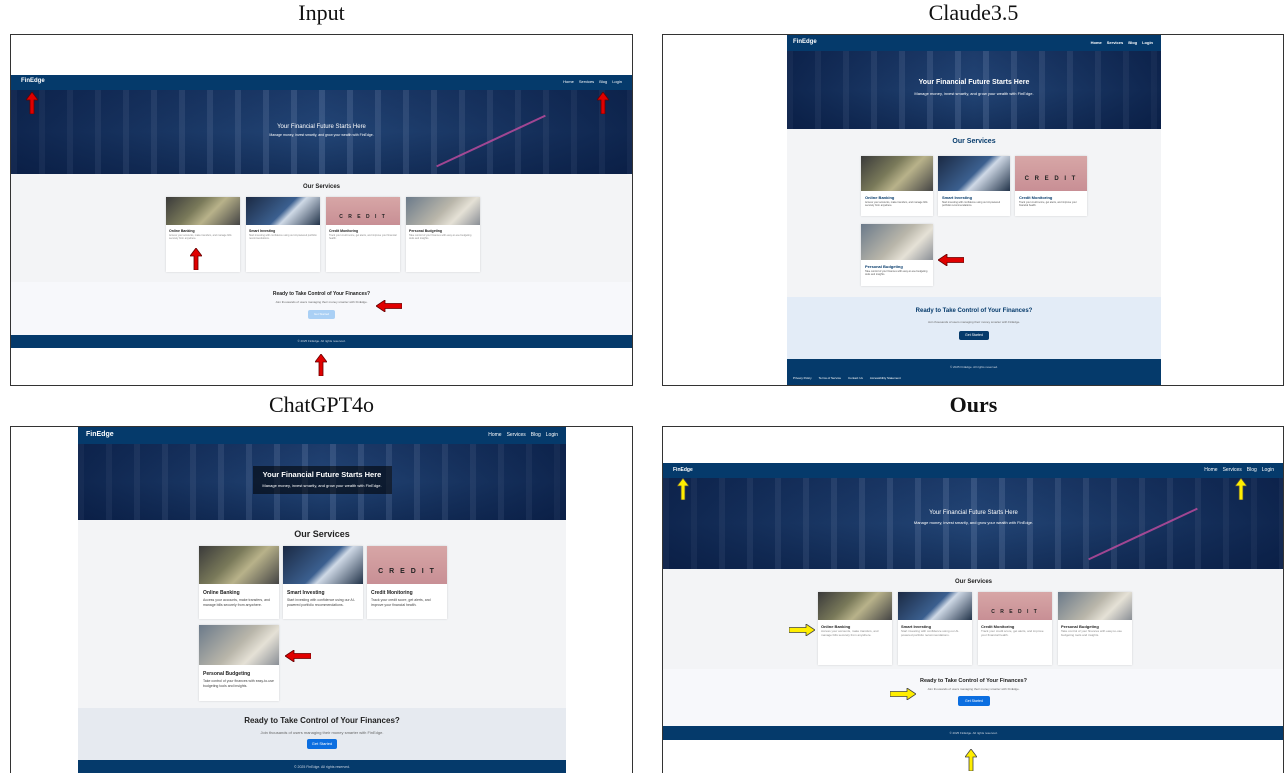  I want to click on footer-link-privacy: Privacy Policy, so click(802, 378).